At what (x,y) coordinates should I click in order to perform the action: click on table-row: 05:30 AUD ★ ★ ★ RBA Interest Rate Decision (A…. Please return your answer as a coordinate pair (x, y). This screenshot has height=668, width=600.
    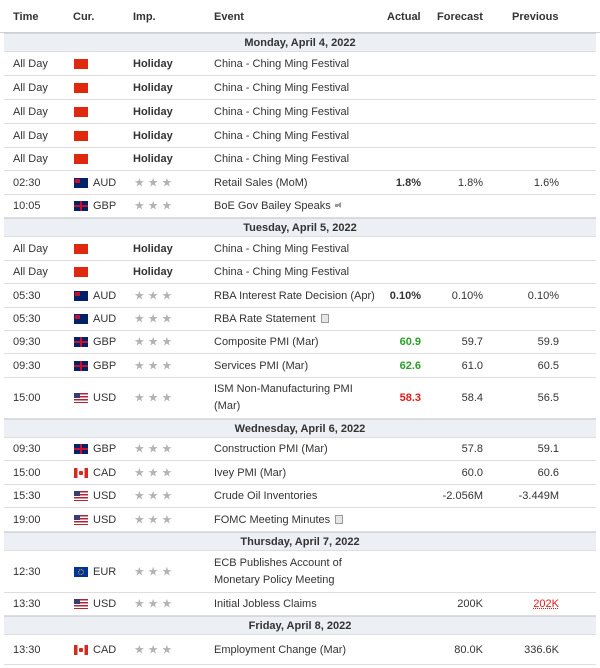
    Looking at the image, I should click on (300, 296).